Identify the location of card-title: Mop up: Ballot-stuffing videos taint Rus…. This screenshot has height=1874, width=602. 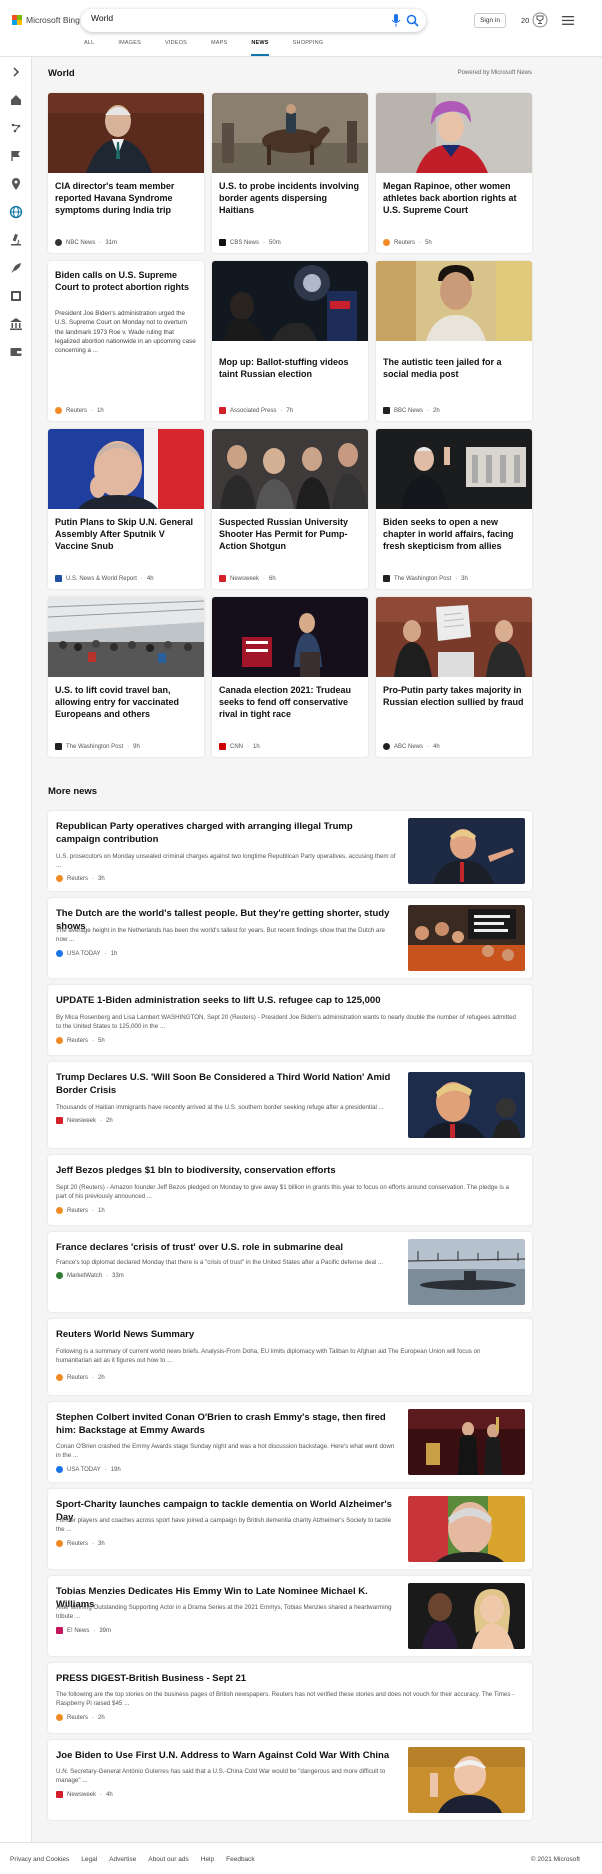
(290, 368).